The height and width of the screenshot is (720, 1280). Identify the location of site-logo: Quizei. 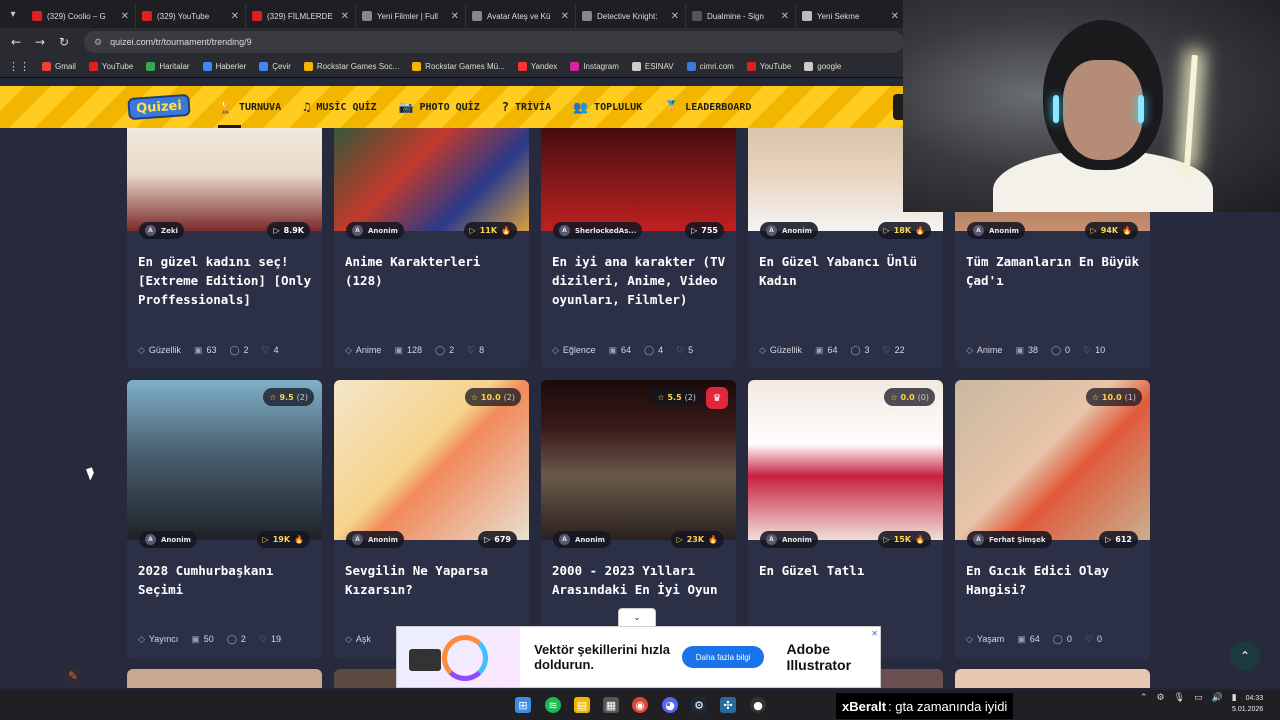
(159, 107).